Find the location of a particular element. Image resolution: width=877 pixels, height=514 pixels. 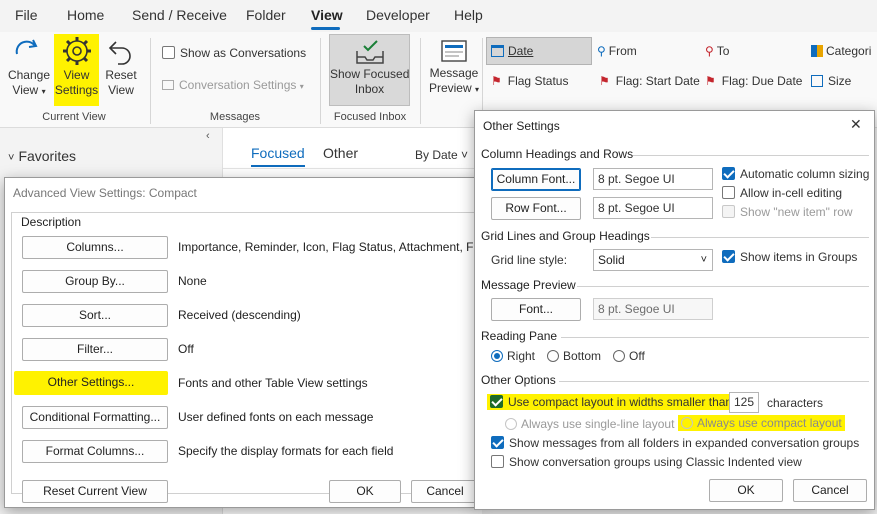

arrange-date: Date is located at coordinates (539, 51).